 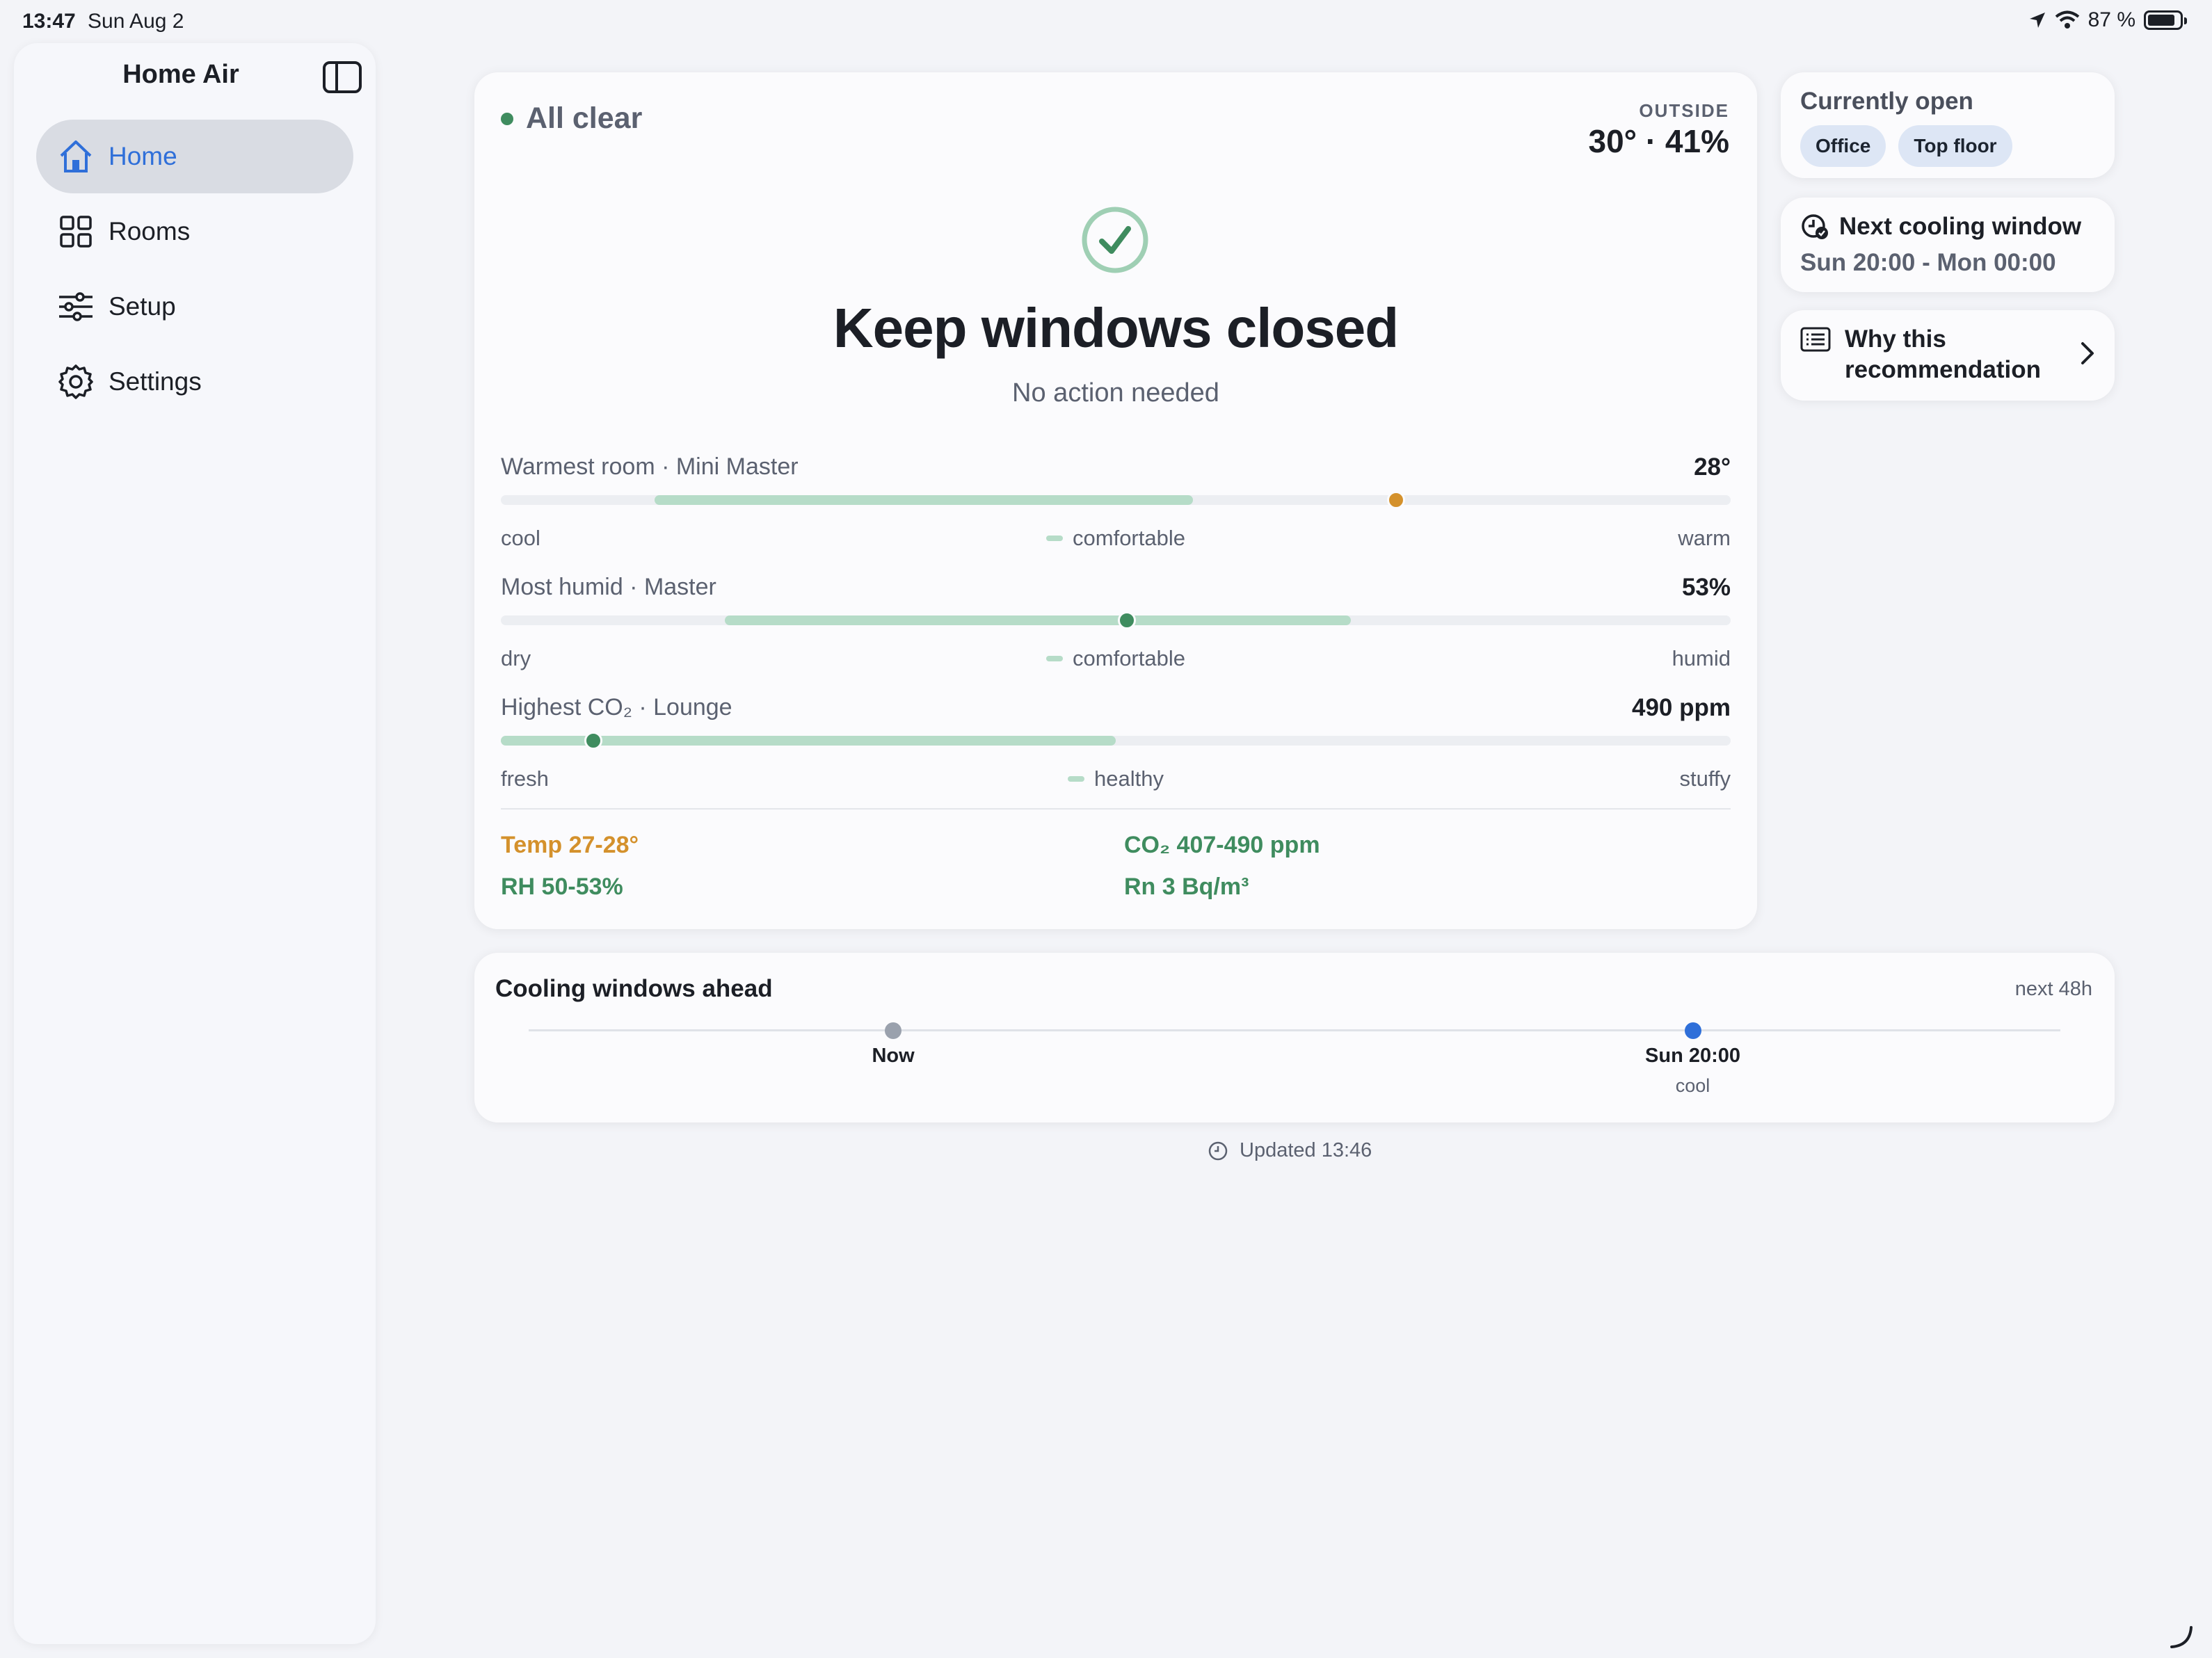 What do you see at coordinates (1815, 339) in the screenshot?
I see `list-icon` at bounding box center [1815, 339].